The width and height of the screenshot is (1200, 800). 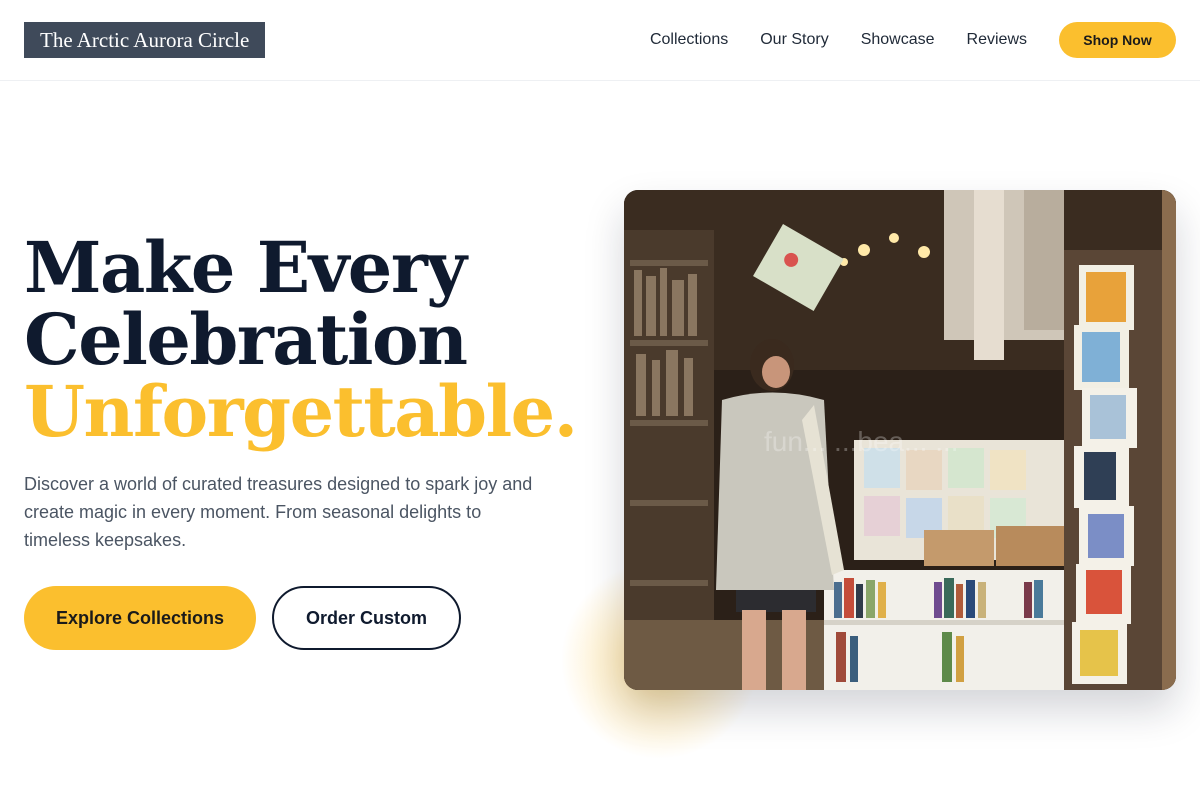 What do you see at coordinates (140, 618) in the screenshot?
I see `explore-collections-button: Explore Collections` at bounding box center [140, 618].